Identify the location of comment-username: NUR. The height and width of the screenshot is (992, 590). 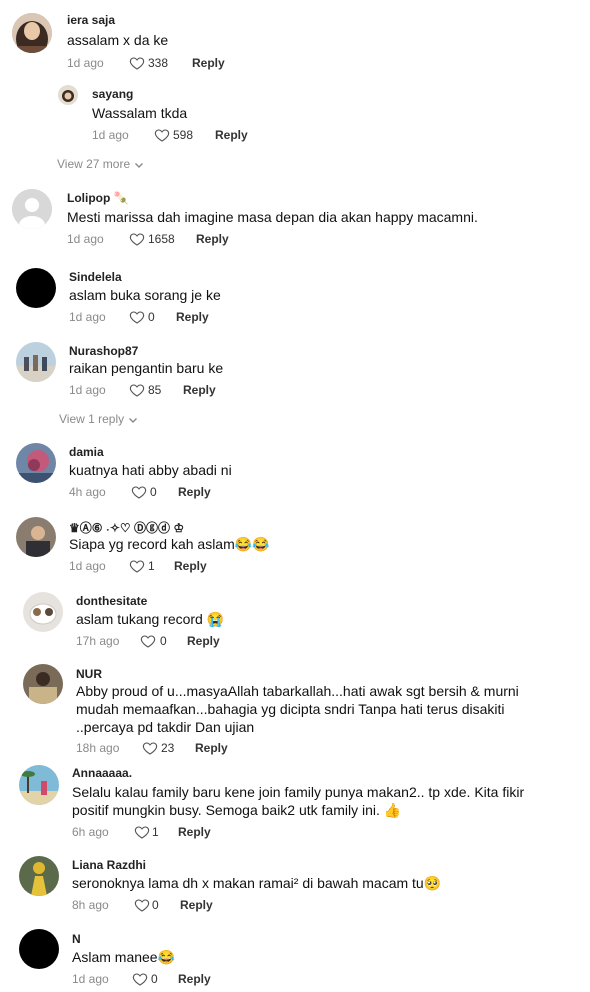
(89, 674).